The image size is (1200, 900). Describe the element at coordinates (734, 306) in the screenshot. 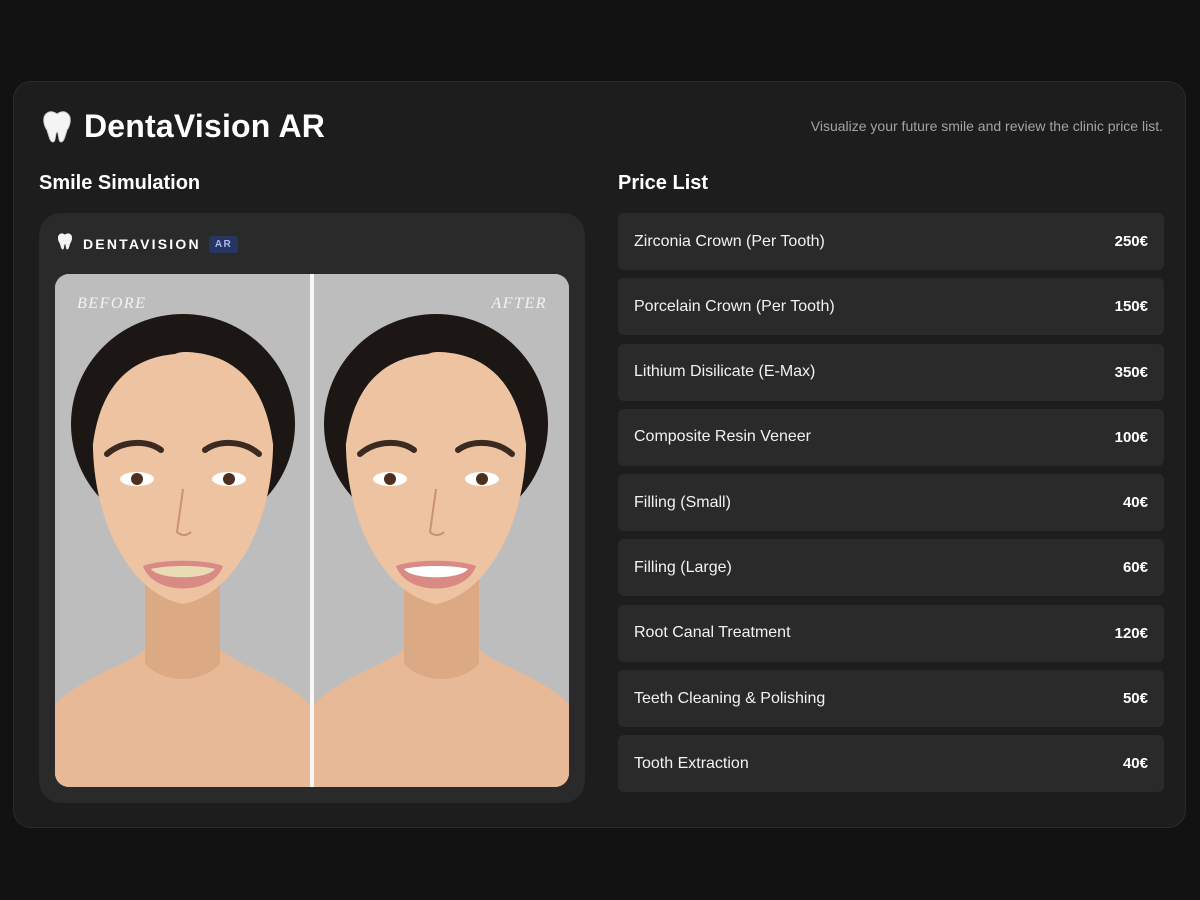

I see `price-item-name: Porcelain Crown (Per Tooth)` at that location.